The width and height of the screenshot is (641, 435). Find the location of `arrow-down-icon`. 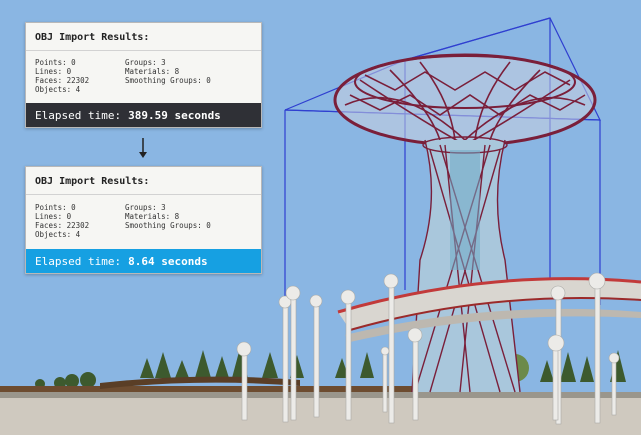

arrow-down-icon is located at coordinates (143, 148).